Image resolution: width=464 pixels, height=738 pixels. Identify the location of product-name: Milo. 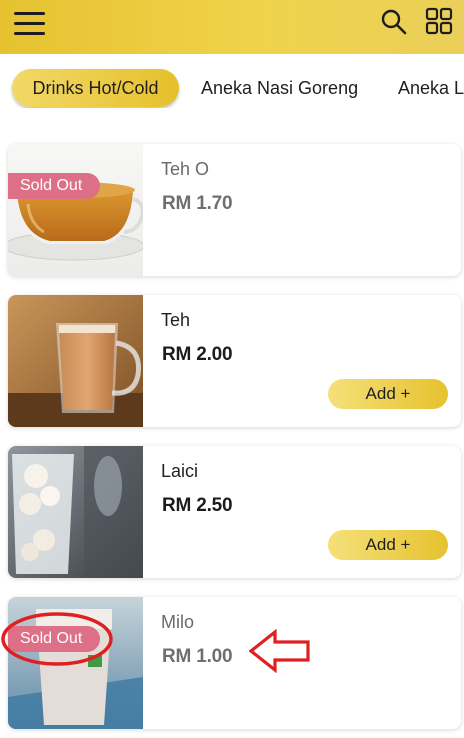
(178, 622).